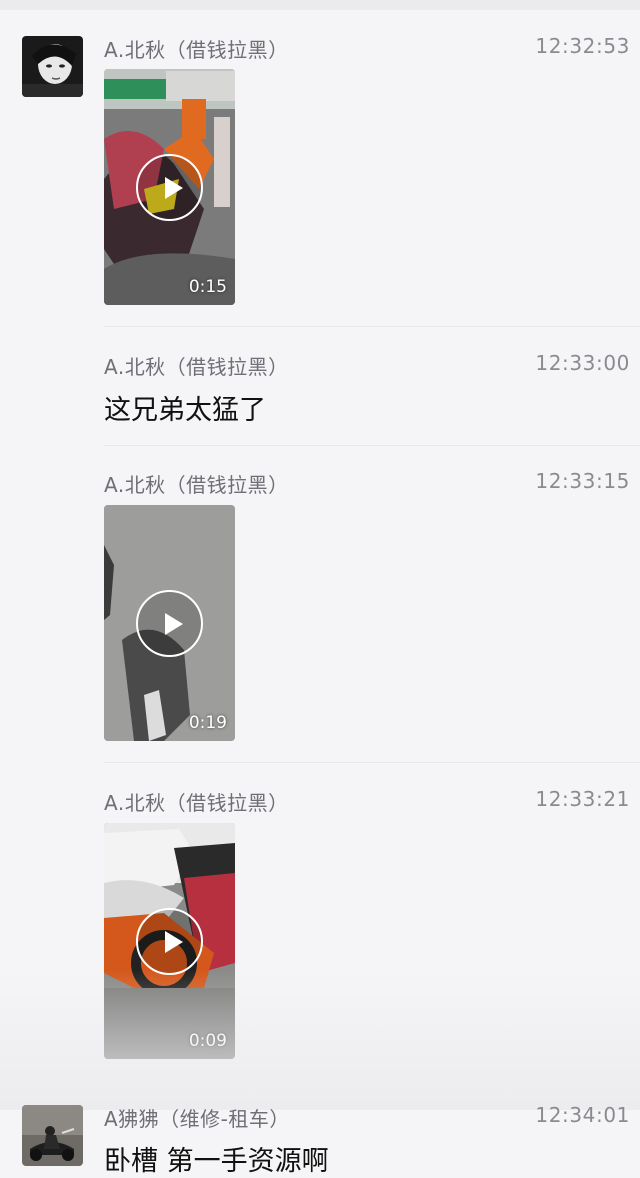  Describe the element at coordinates (216, 1161) in the screenshot. I see `message-text: 卧槽 第一手资源啊` at that location.